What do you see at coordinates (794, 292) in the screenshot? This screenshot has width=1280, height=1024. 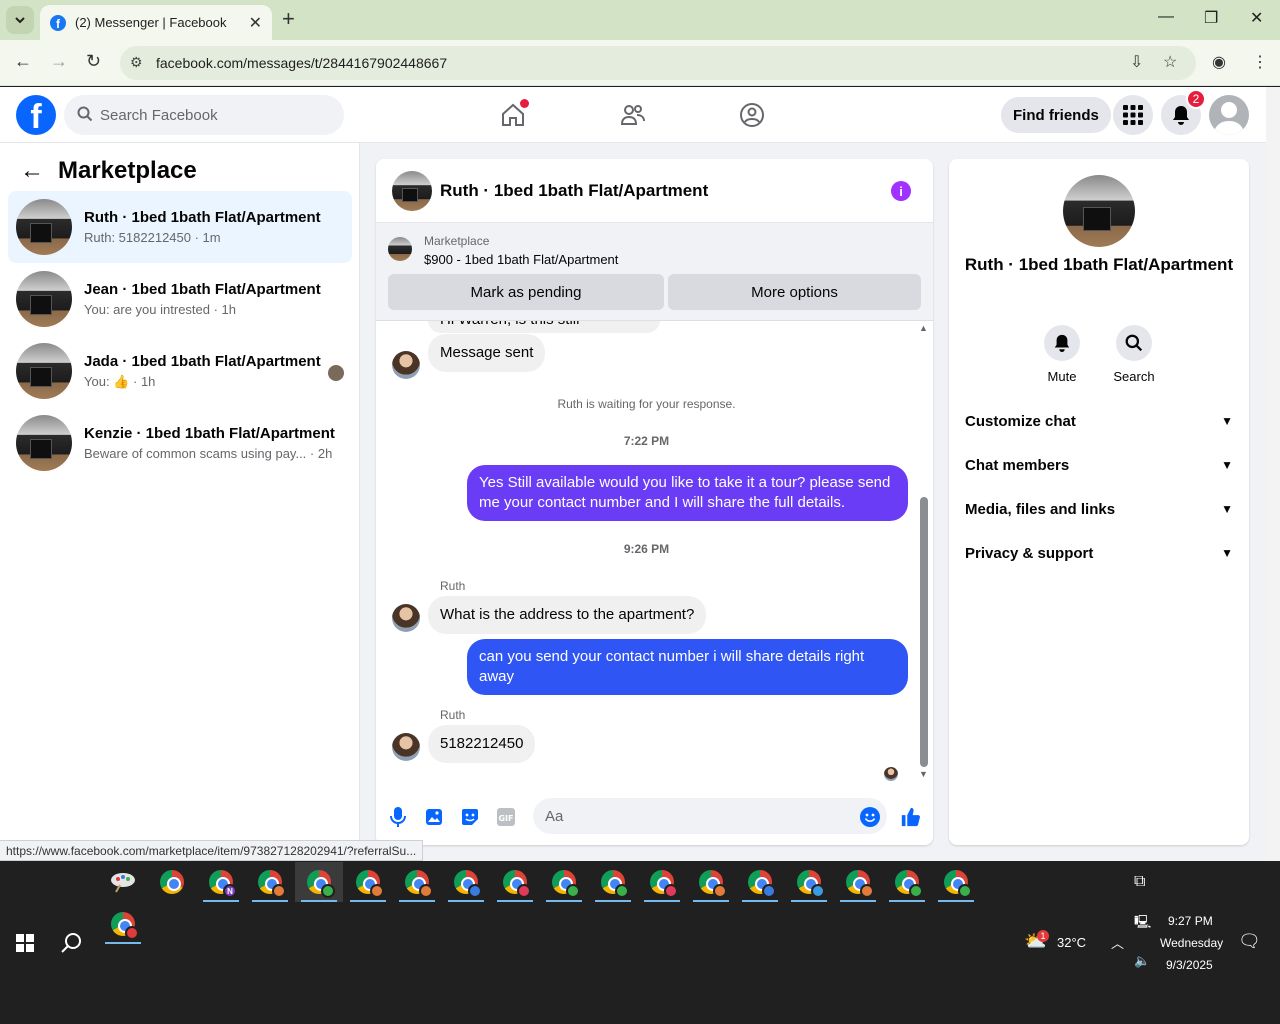 I see `more-options-button: More options` at bounding box center [794, 292].